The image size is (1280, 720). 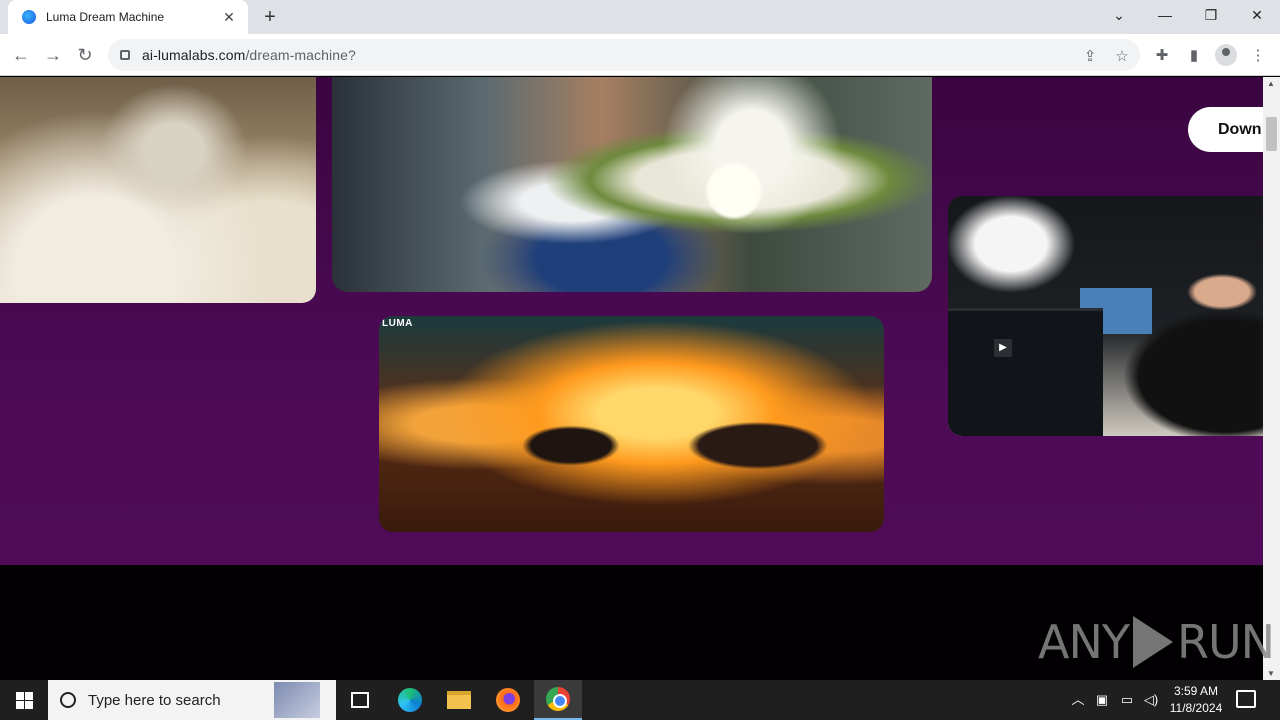 What do you see at coordinates (508, 700) in the screenshot?
I see `firefox-icon` at bounding box center [508, 700].